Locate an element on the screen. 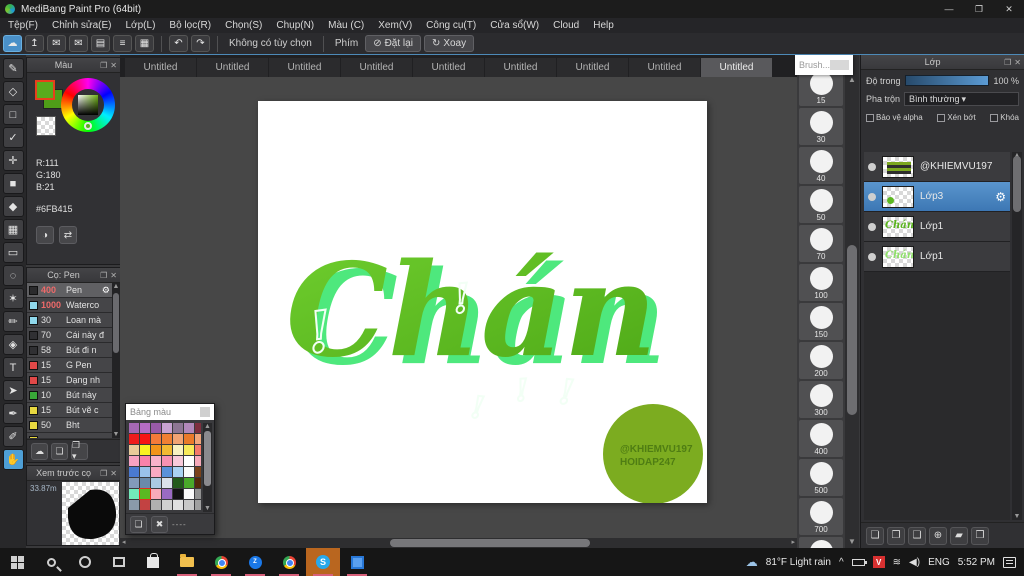 Image resolution: width=1024 pixels, height=576 pixels. menu-item-2: Lớp(L) is located at coordinates (141, 25).